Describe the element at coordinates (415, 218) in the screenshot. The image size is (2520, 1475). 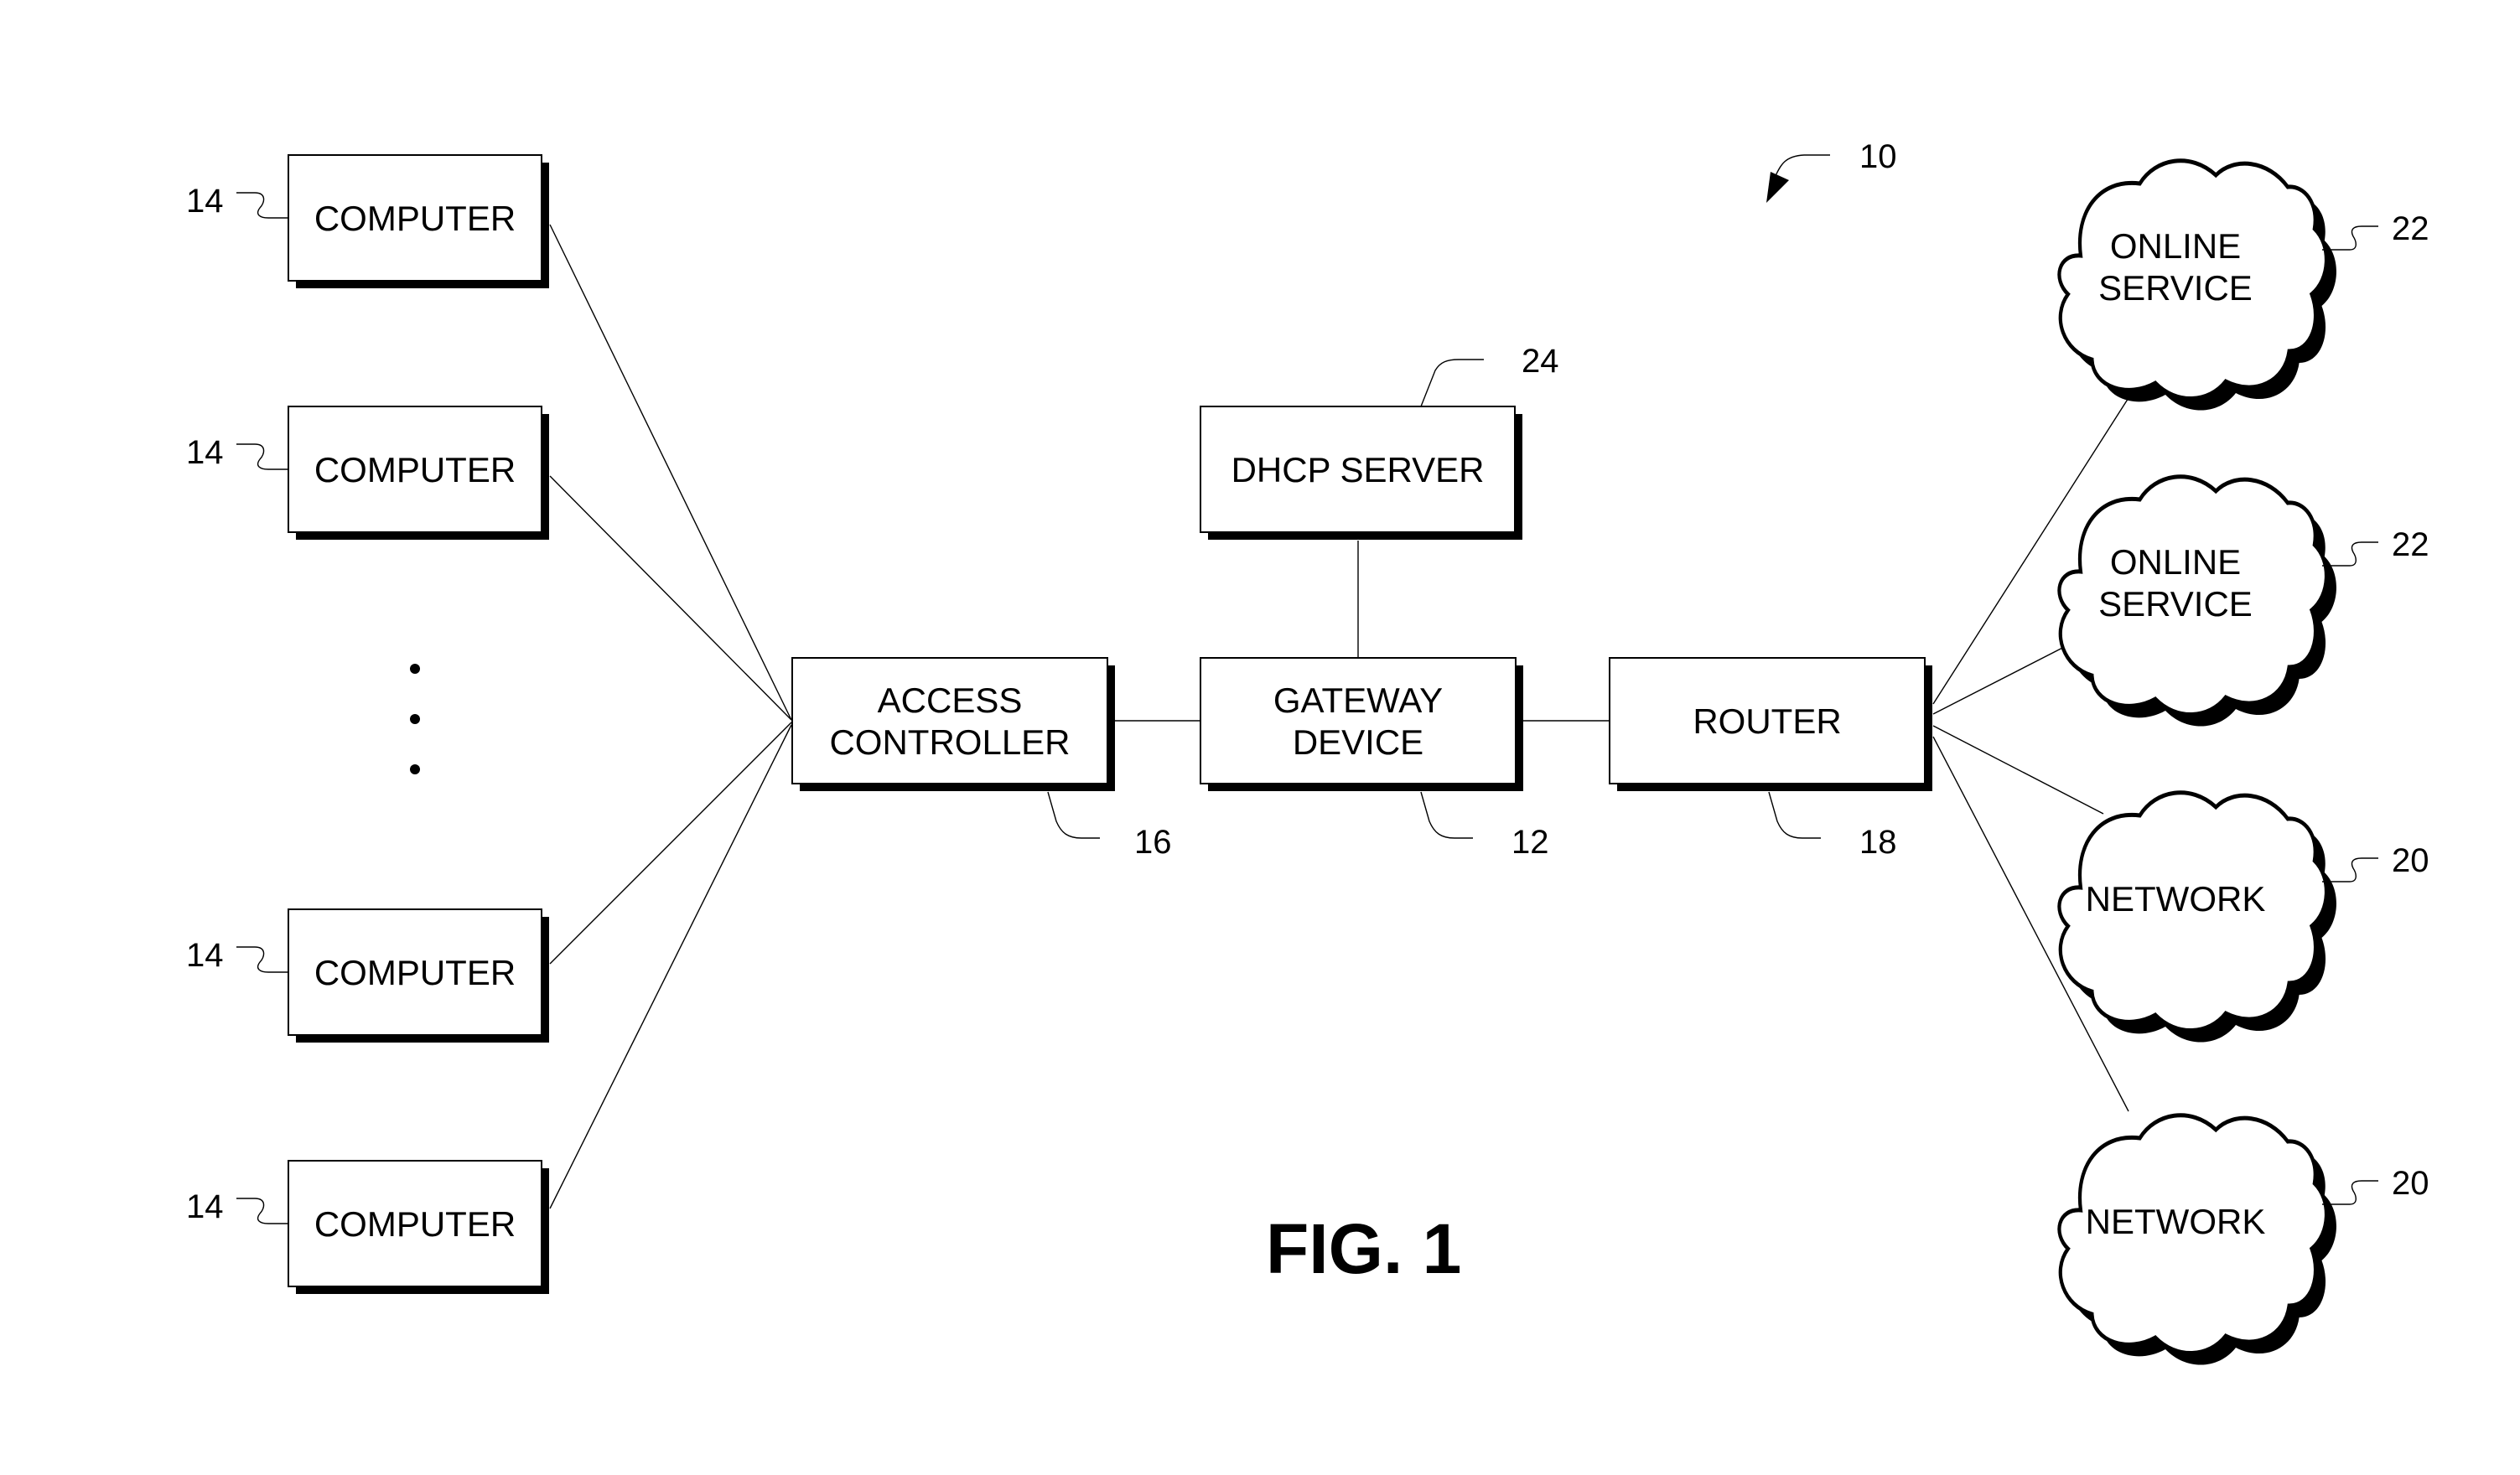
I see `computer-box-0-label: COMPUTER` at that location.